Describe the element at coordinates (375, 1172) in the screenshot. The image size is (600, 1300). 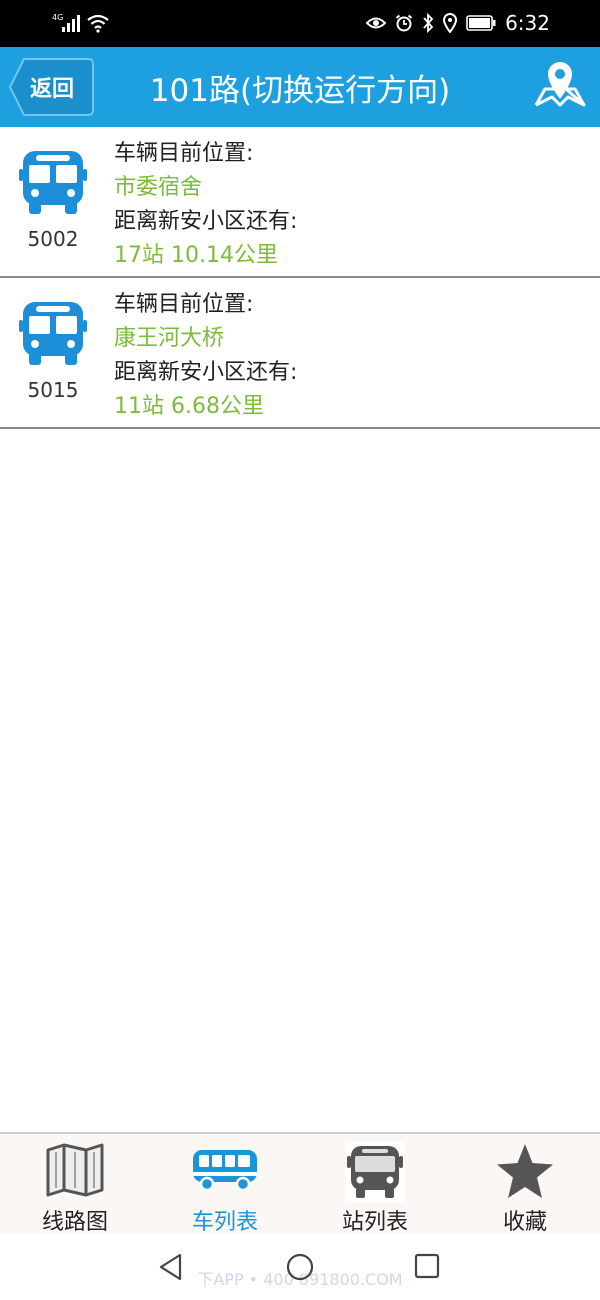
I see `bus-front-icon` at that location.